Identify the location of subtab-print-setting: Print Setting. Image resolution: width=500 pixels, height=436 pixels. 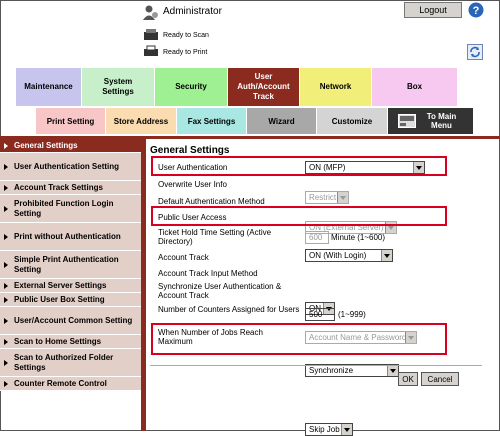
(71, 121).